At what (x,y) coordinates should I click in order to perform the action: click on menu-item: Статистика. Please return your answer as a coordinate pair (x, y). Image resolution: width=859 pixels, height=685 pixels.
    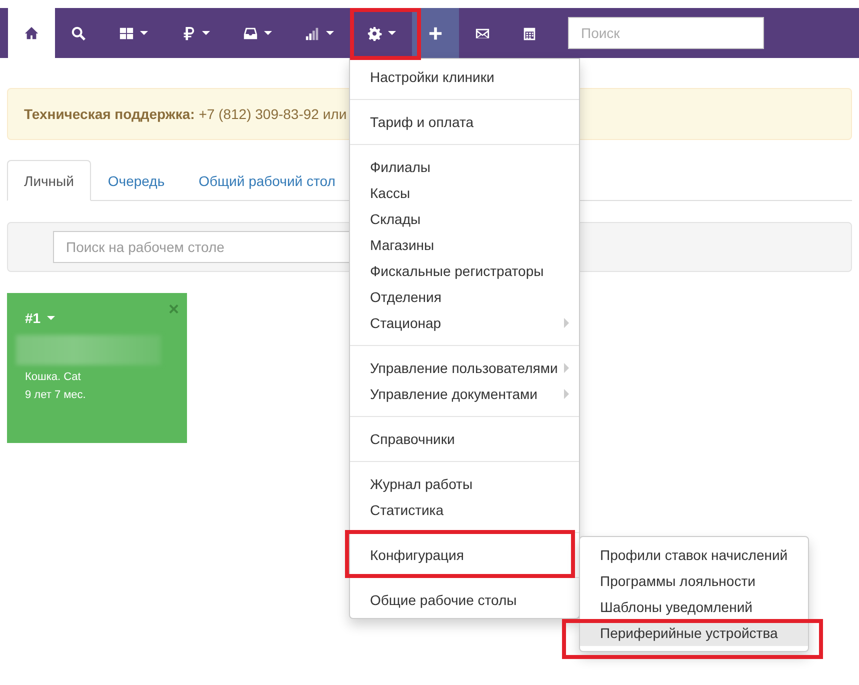
    Looking at the image, I should click on (464, 510).